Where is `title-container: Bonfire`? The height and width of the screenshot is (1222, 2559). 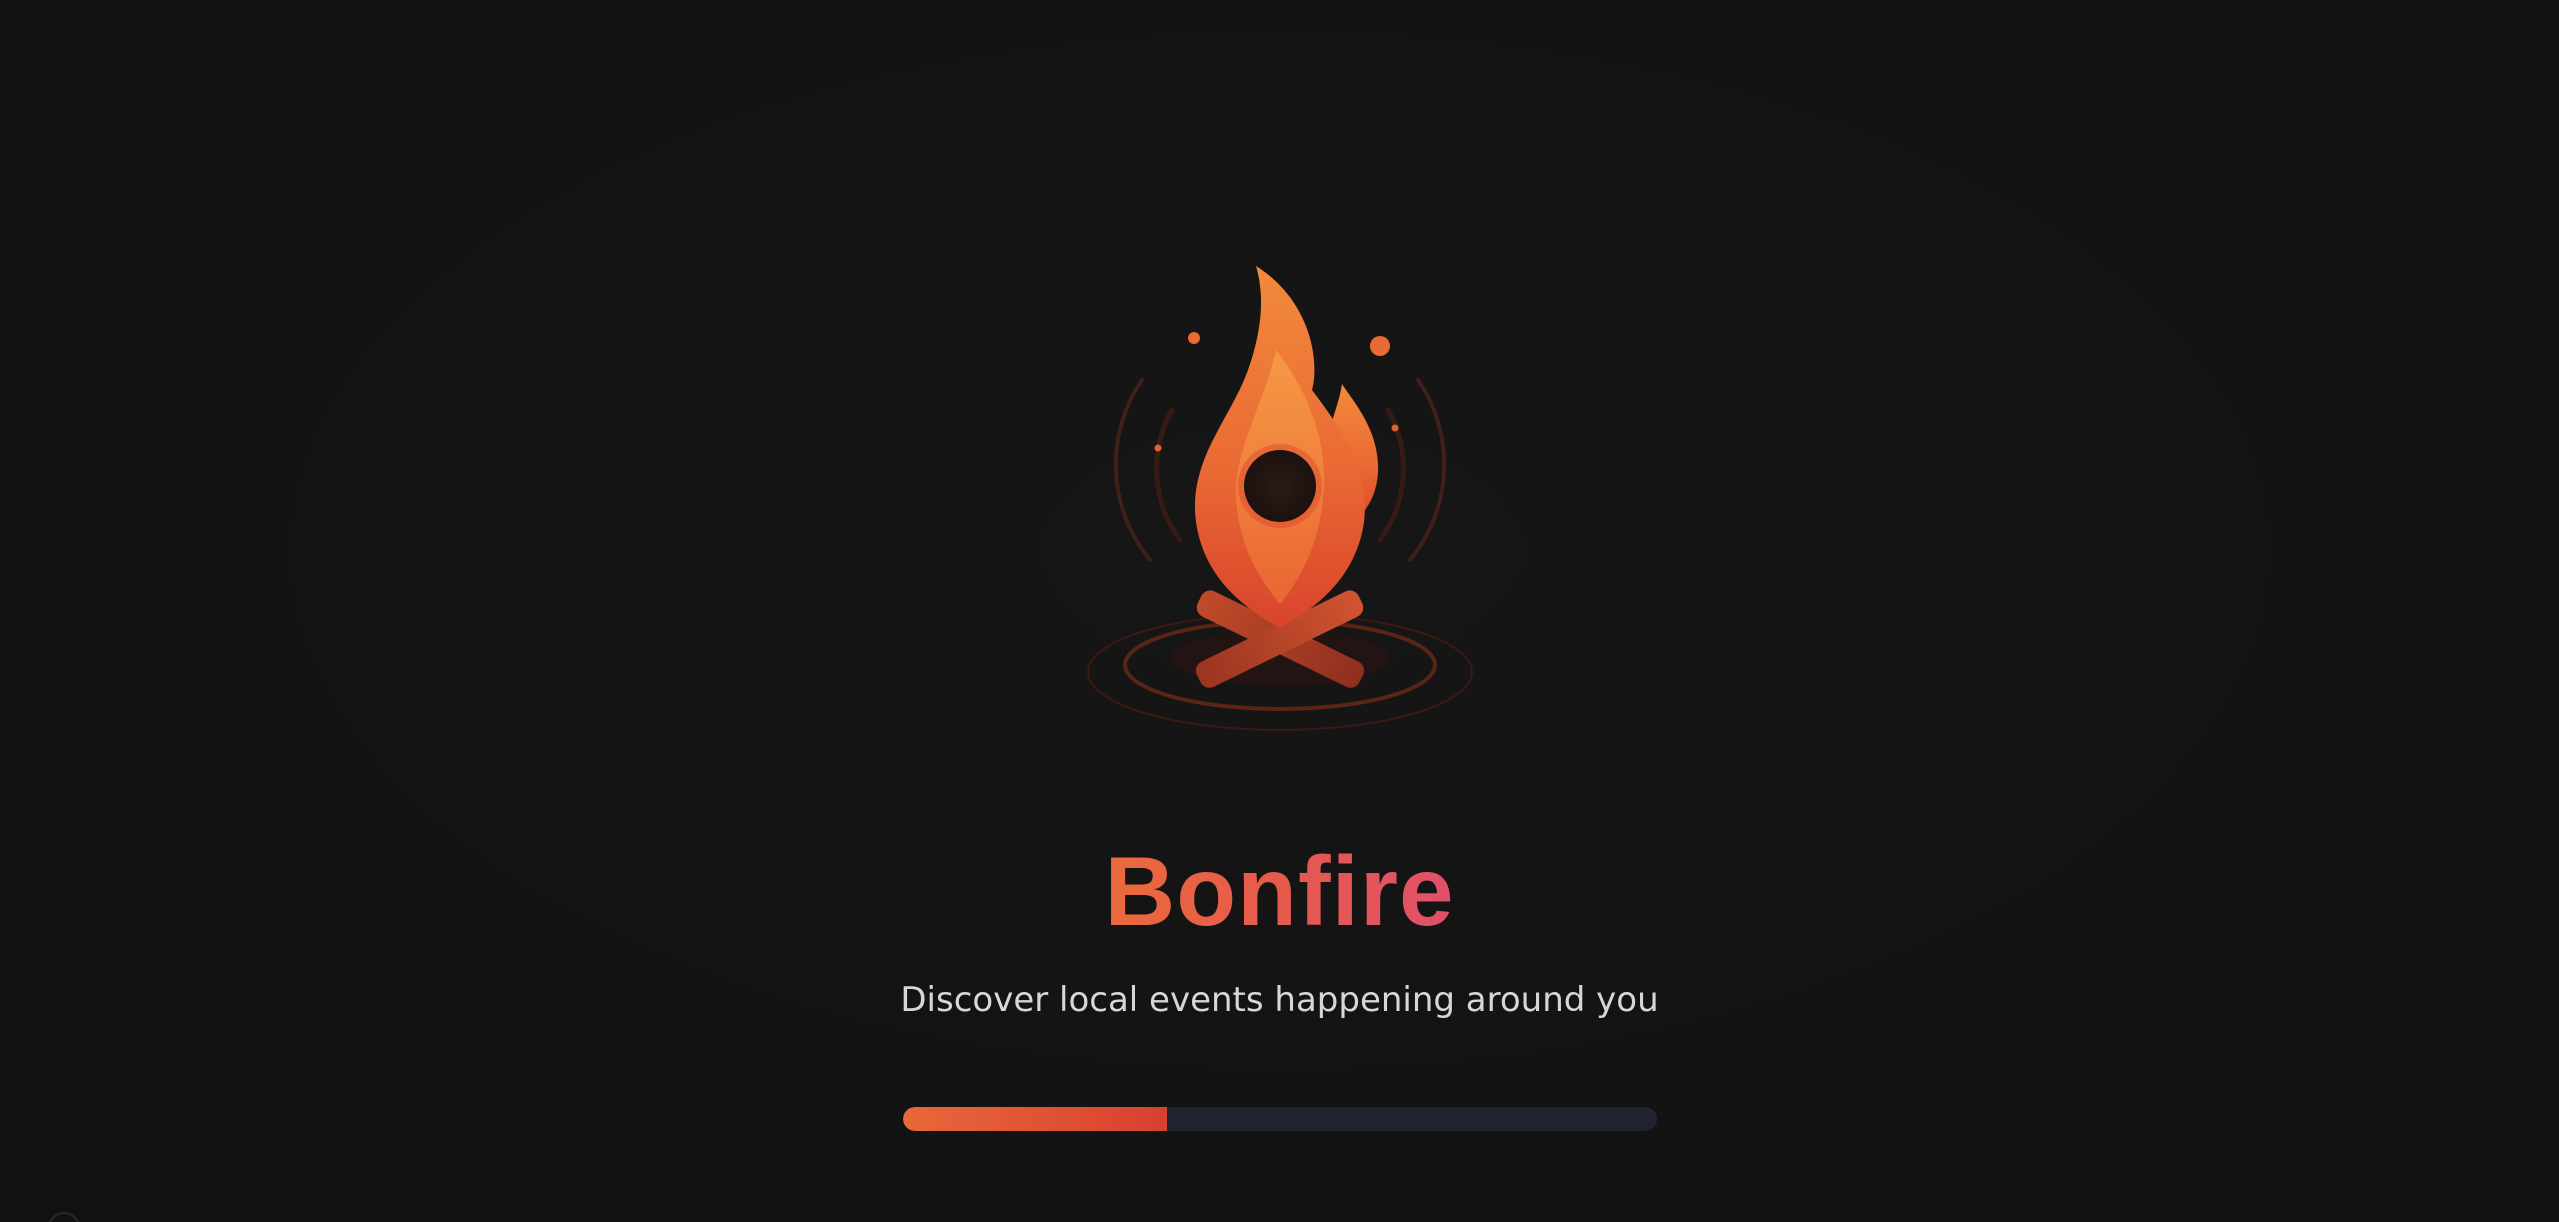 title-container: Bonfire is located at coordinates (1279, 891).